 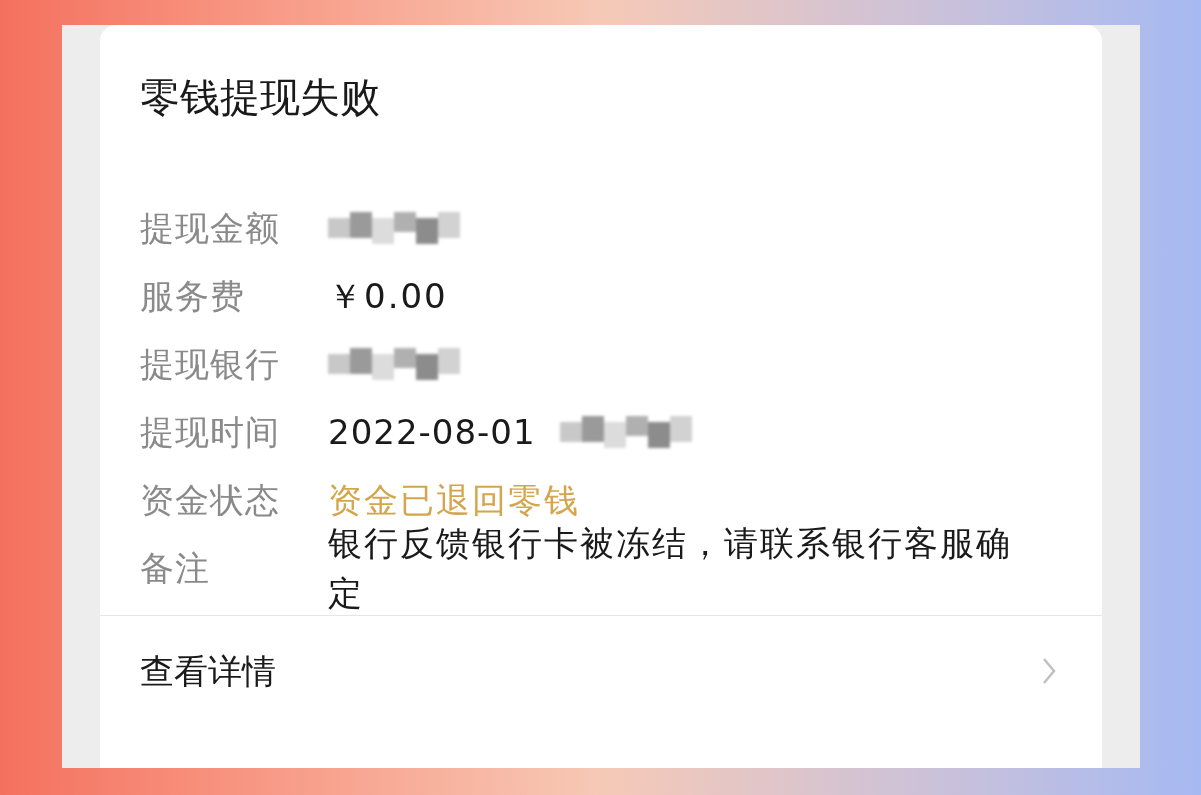 What do you see at coordinates (670, 568) in the screenshot?
I see `detail-value: 银行反馈银行卡被冻结，请联系银行客服确定` at bounding box center [670, 568].